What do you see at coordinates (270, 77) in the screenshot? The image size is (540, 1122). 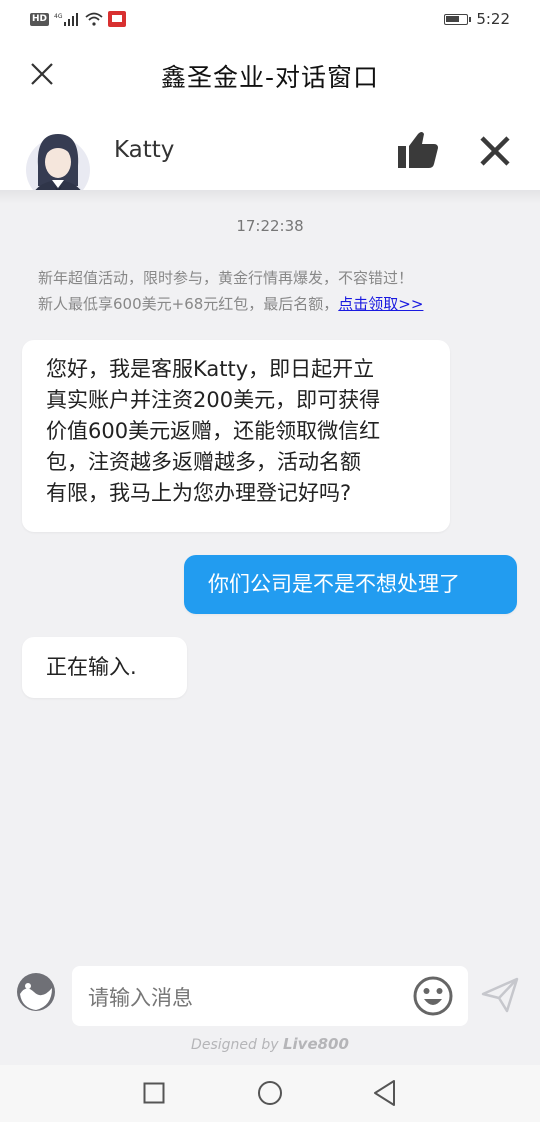 I see `page-title: 鑫圣金业-对话窗口` at bounding box center [270, 77].